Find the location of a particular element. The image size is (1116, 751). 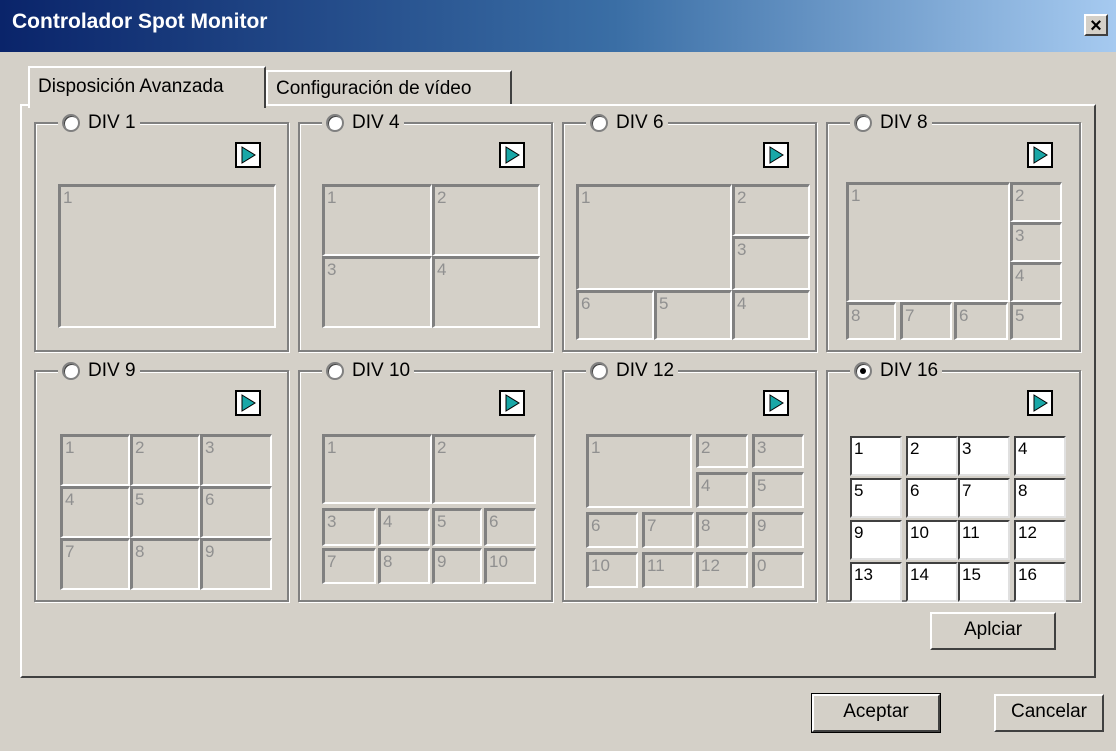

accept-button: Aceptar is located at coordinates (876, 713).